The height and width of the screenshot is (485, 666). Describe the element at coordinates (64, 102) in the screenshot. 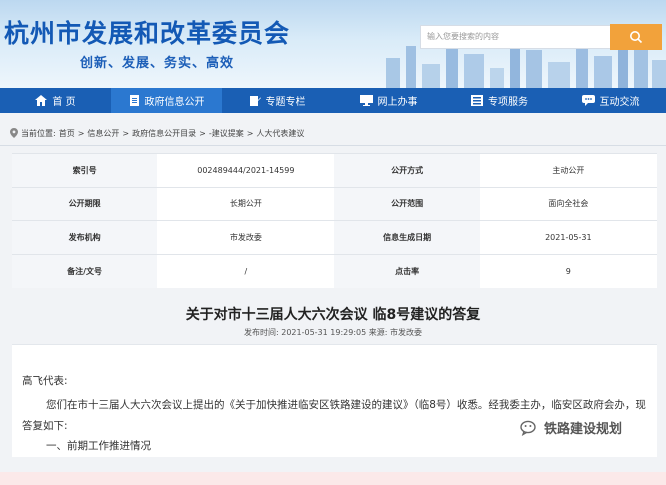

I see `nav-item-label: 首 页` at that location.